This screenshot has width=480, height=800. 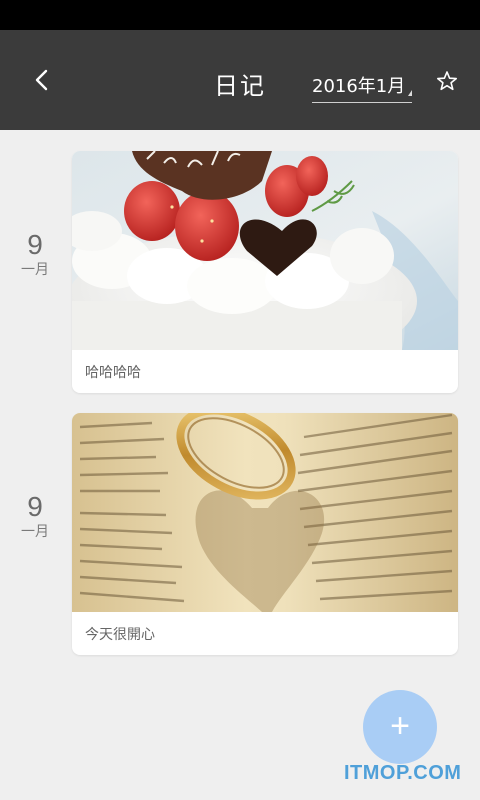 What do you see at coordinates (120, 635) in the screenshot?
I see `entry-caption: 今天很開心` at bounding box center [120, 635].